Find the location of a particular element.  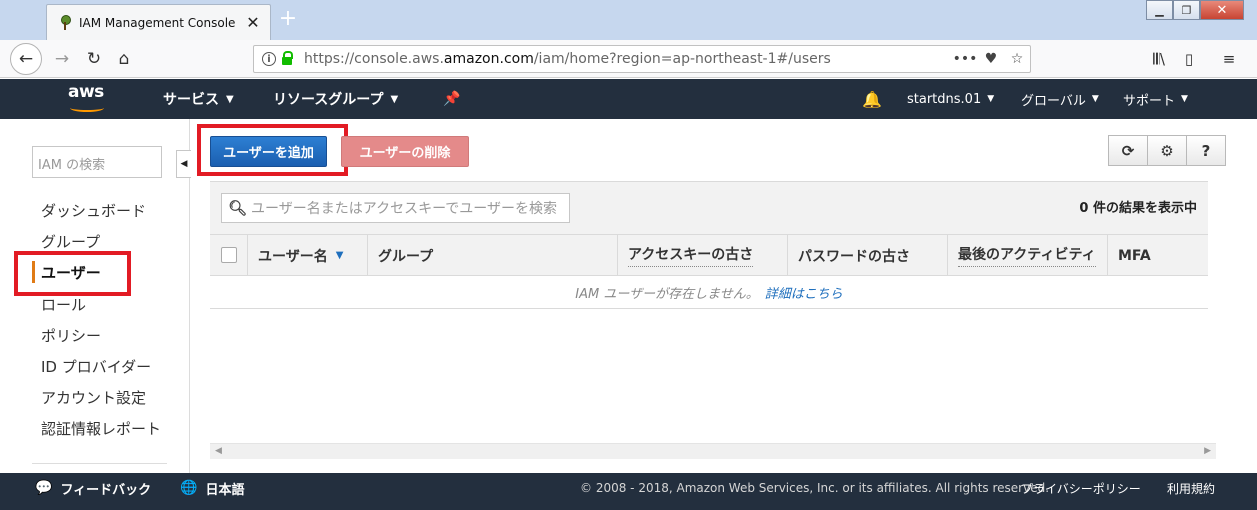

sidebar-item-account-settings: アカウント設定 is located at coordinates (93, 398).